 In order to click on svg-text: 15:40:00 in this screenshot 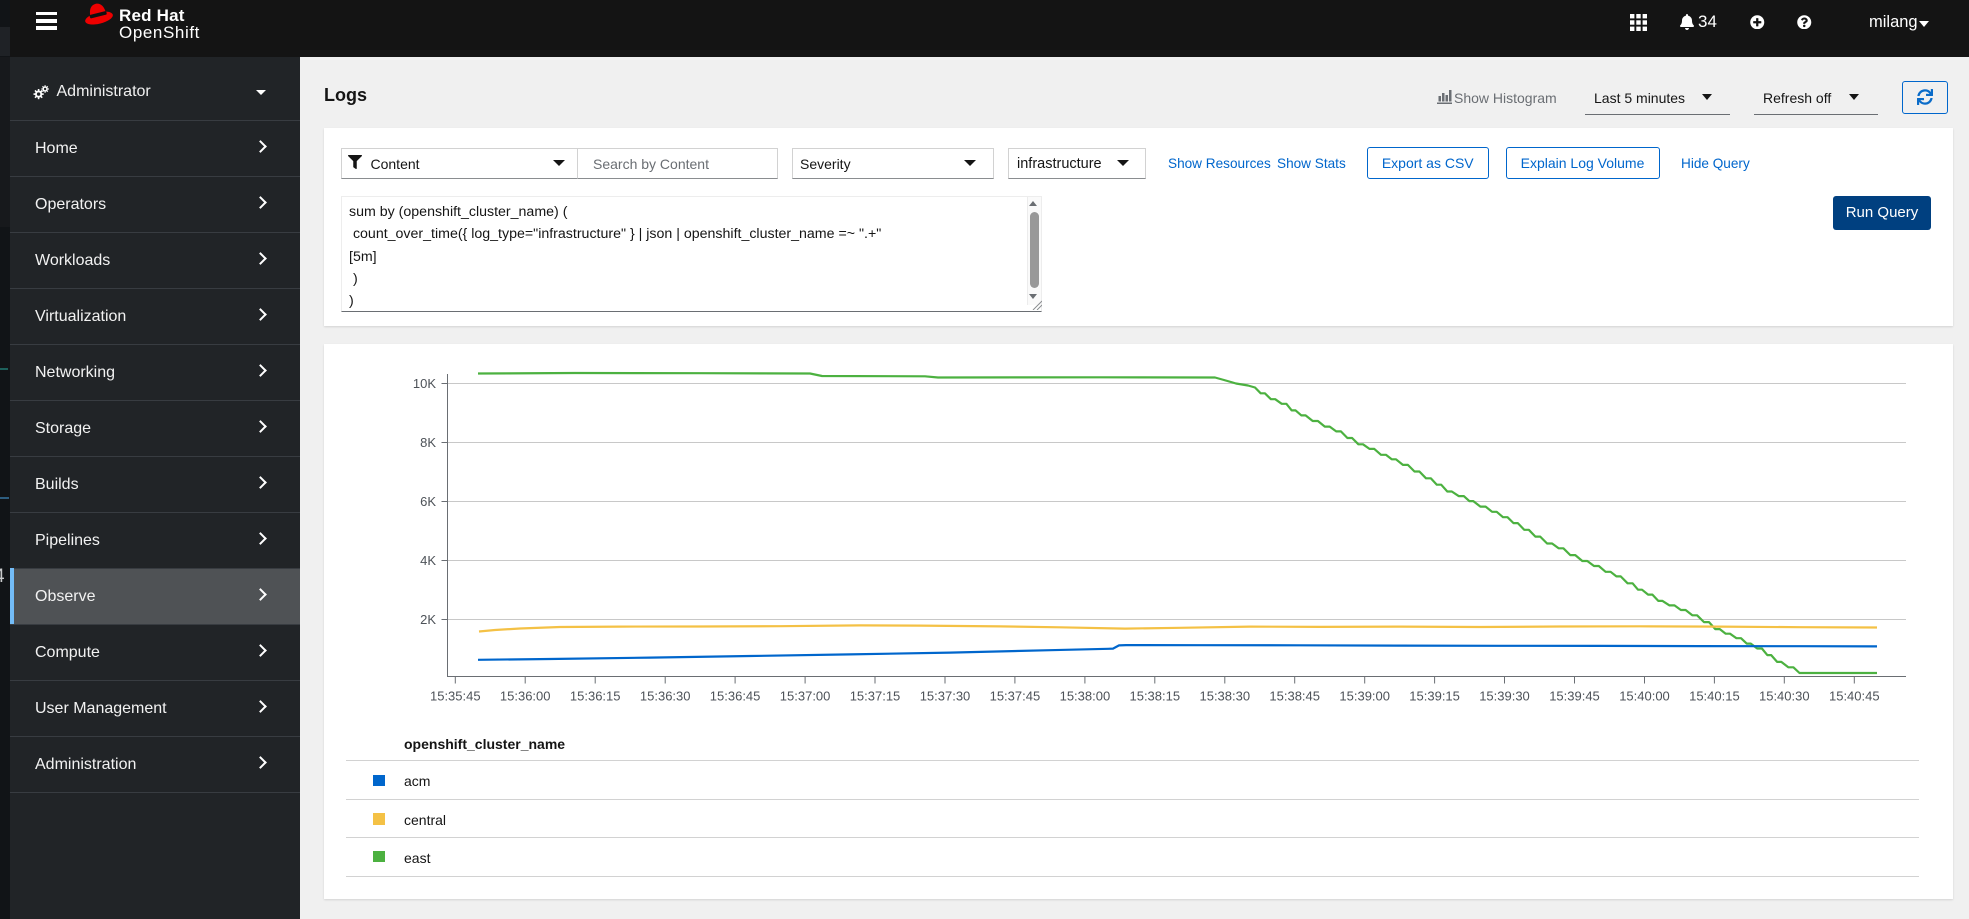, I will do `click(1644, 696)`.